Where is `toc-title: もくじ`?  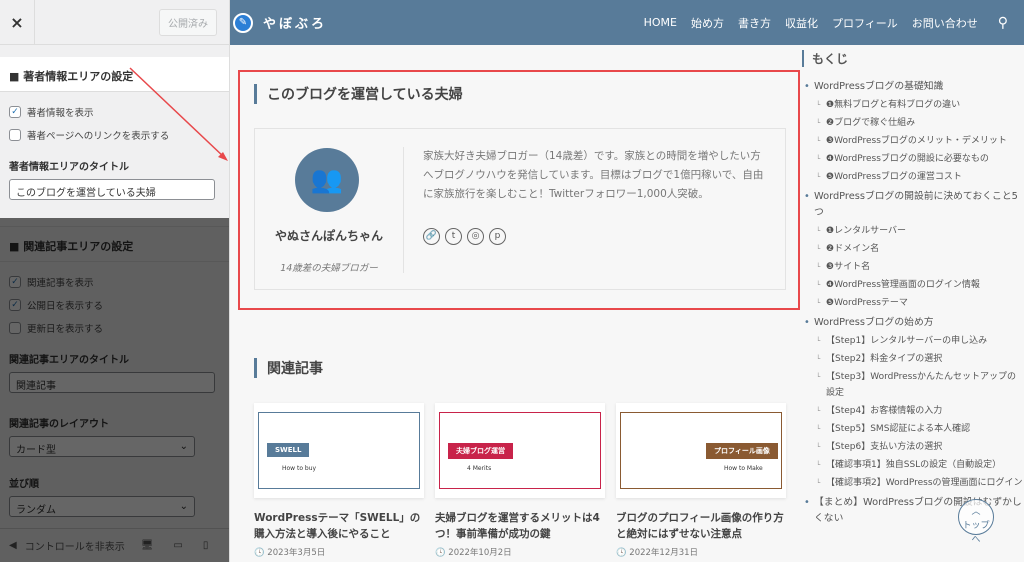
toc-title: もくじ is located at coordinates (913, 58).